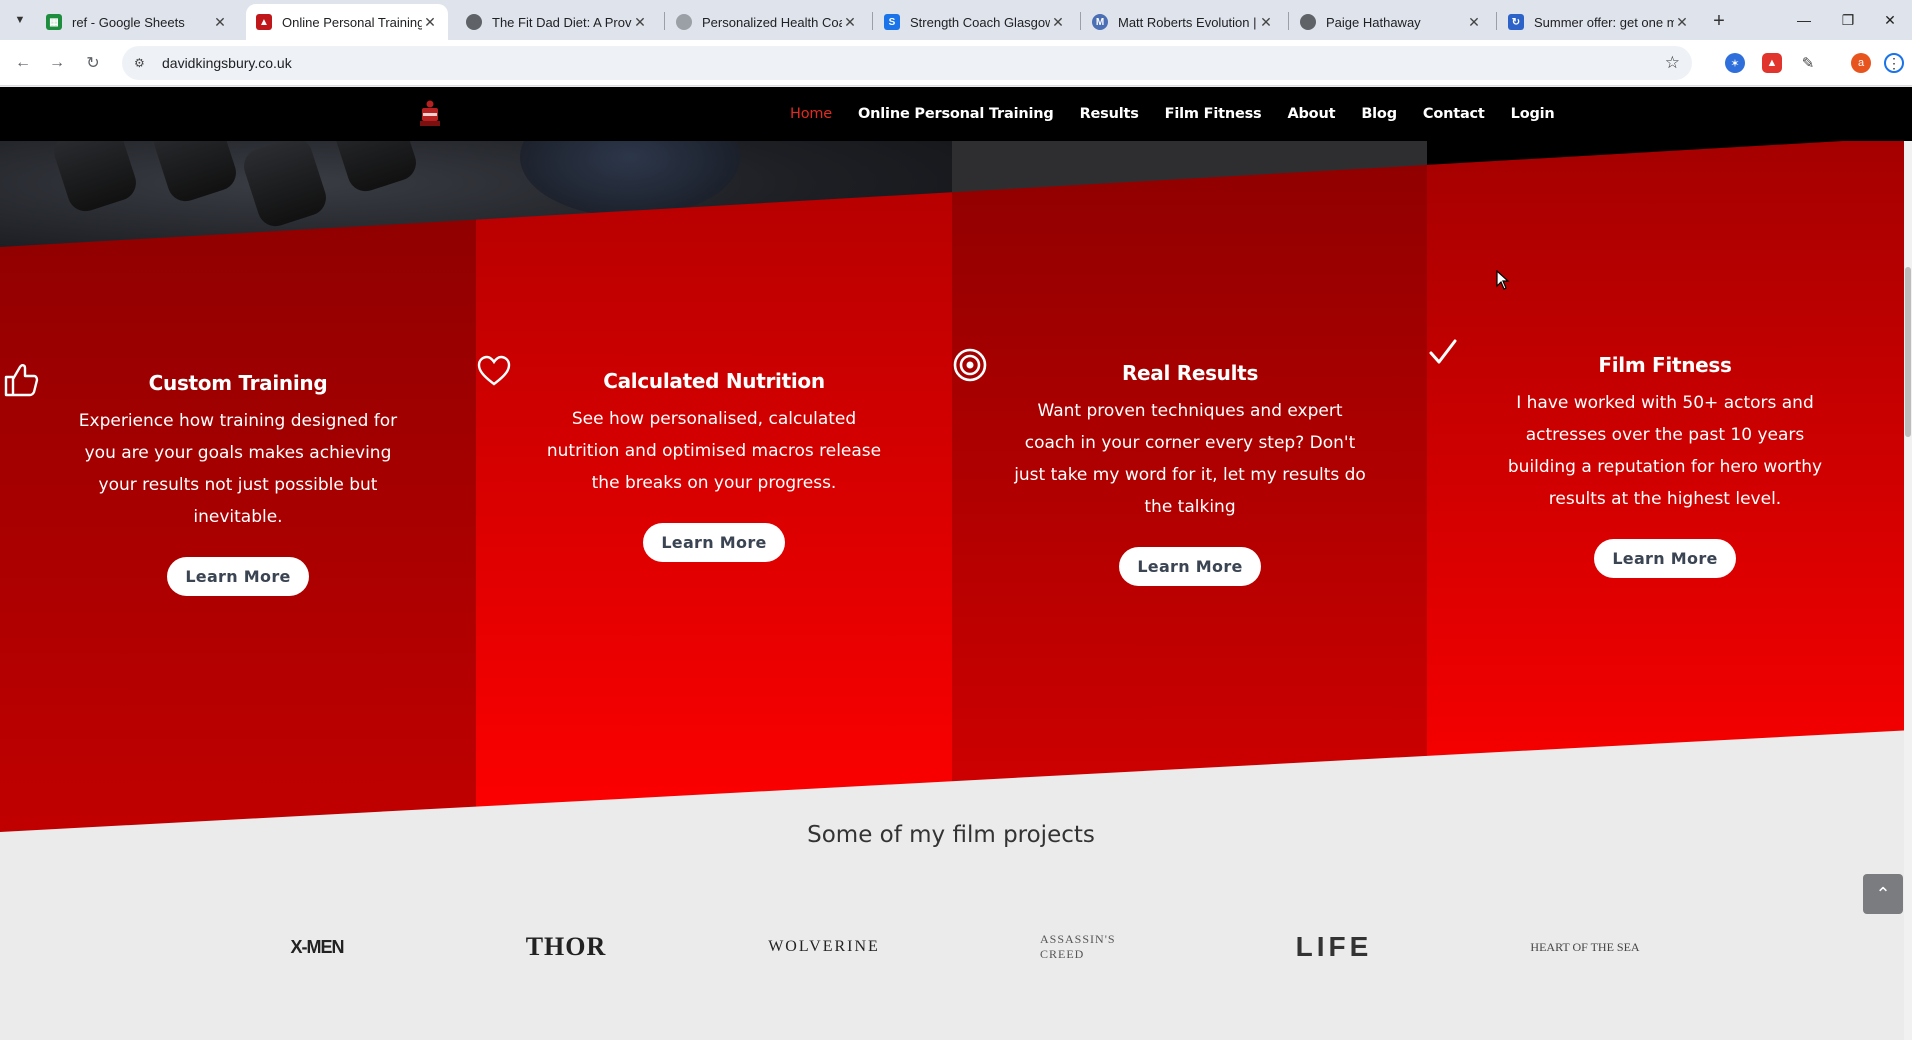 The height and width of the screenshot is (1040, 1912). What do you see at coordinates (1213, 114) in the screenshot?
I see `nav-film-fitness: Film Fitness` at bounding box center [1213, 114].